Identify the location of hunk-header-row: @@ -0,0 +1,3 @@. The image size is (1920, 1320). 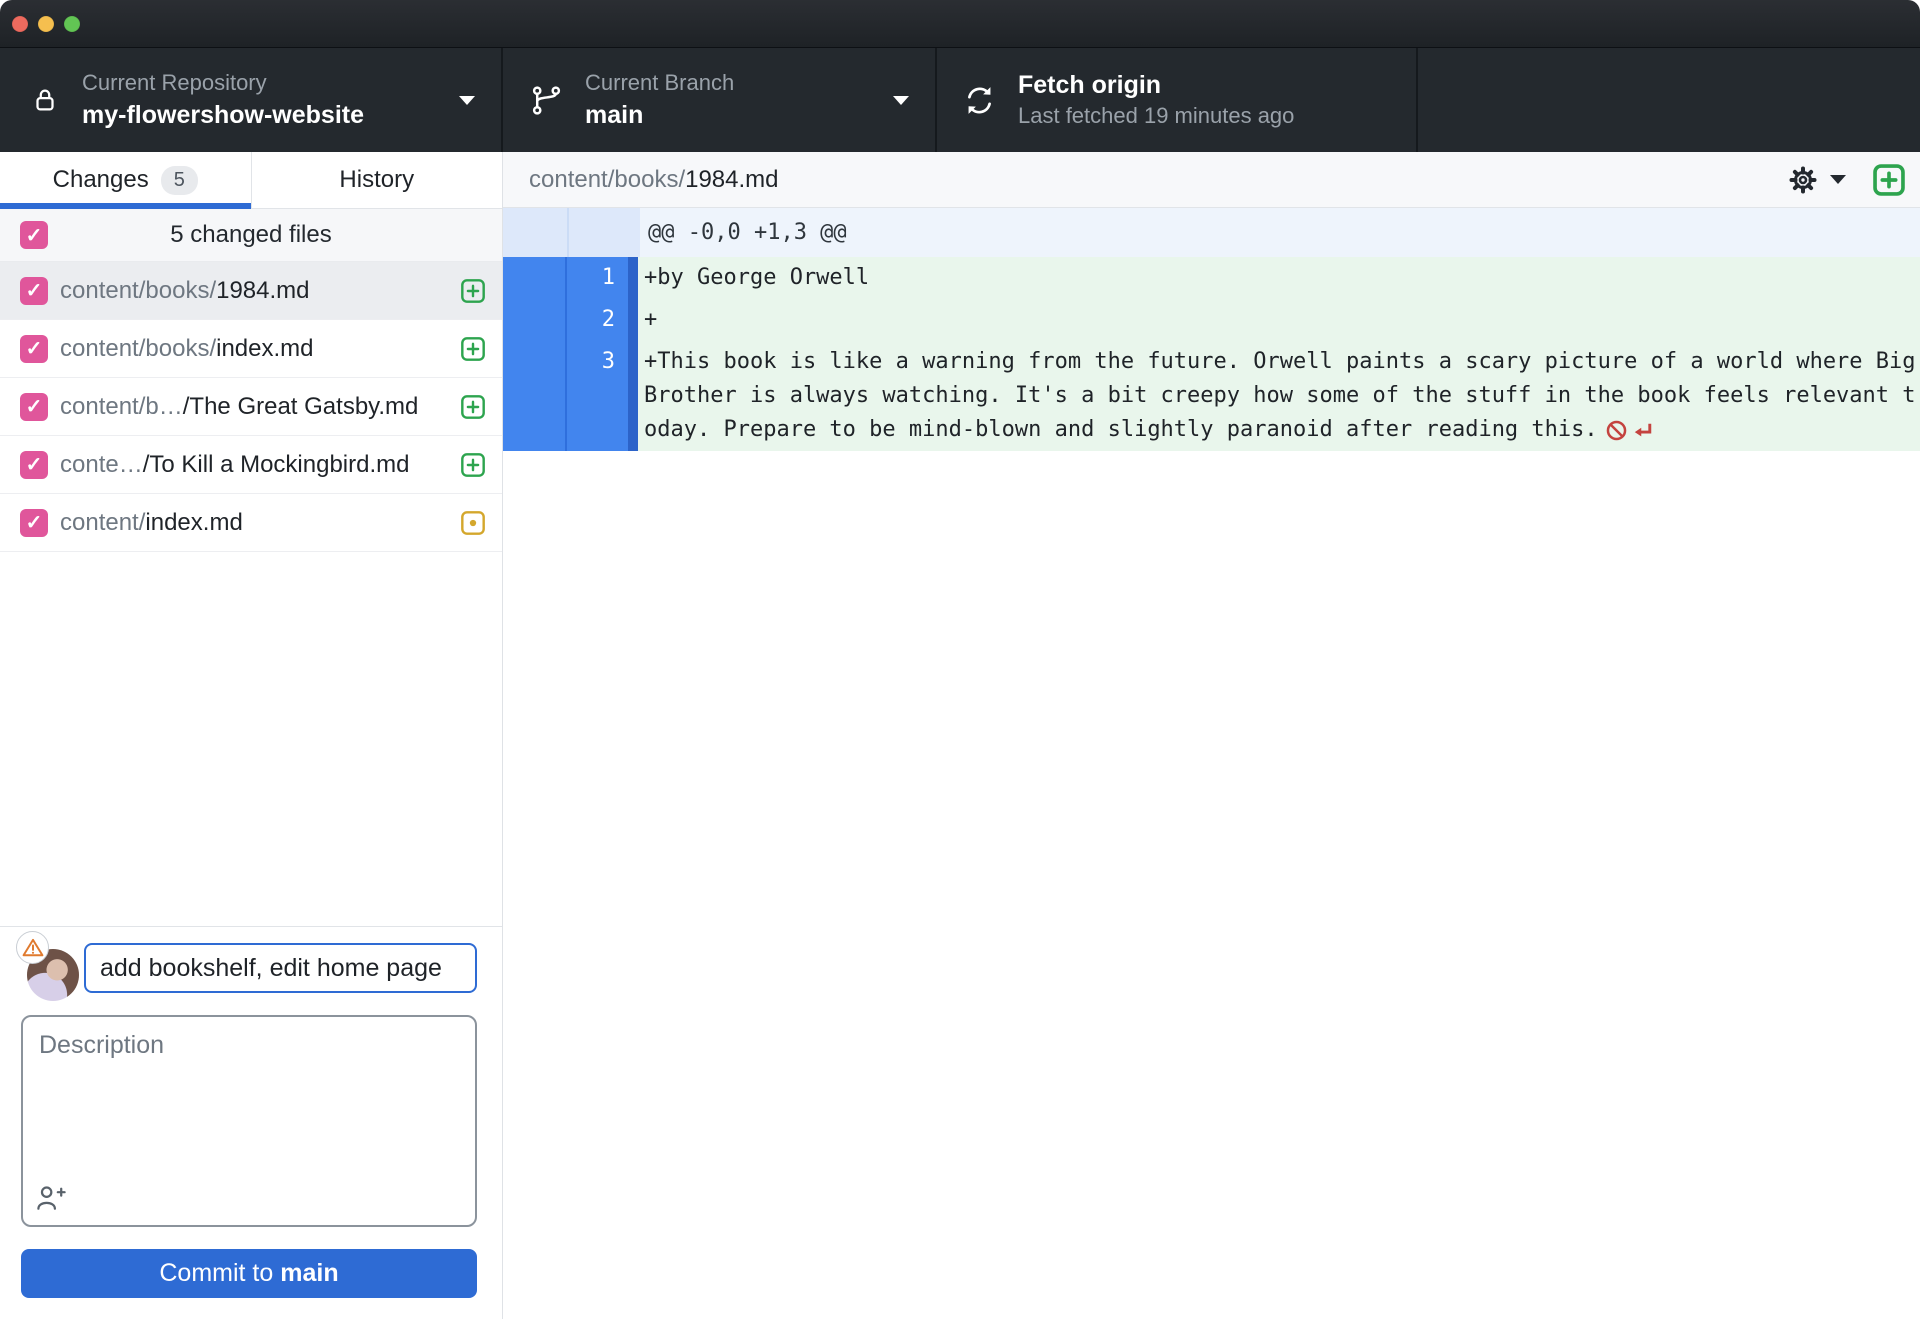
(1211, 232).